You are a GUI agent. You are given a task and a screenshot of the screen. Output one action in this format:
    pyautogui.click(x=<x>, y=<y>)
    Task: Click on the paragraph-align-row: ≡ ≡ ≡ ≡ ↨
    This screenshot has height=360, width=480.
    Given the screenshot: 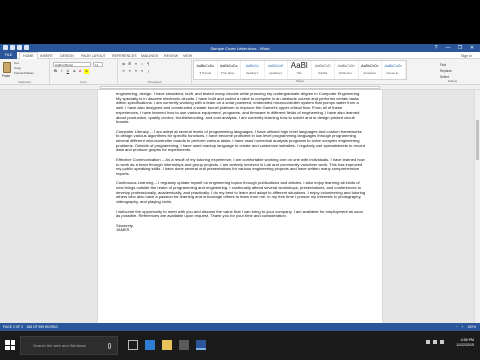 What is the action you would take?
    pyautogui.click(x=136, y=71)
    